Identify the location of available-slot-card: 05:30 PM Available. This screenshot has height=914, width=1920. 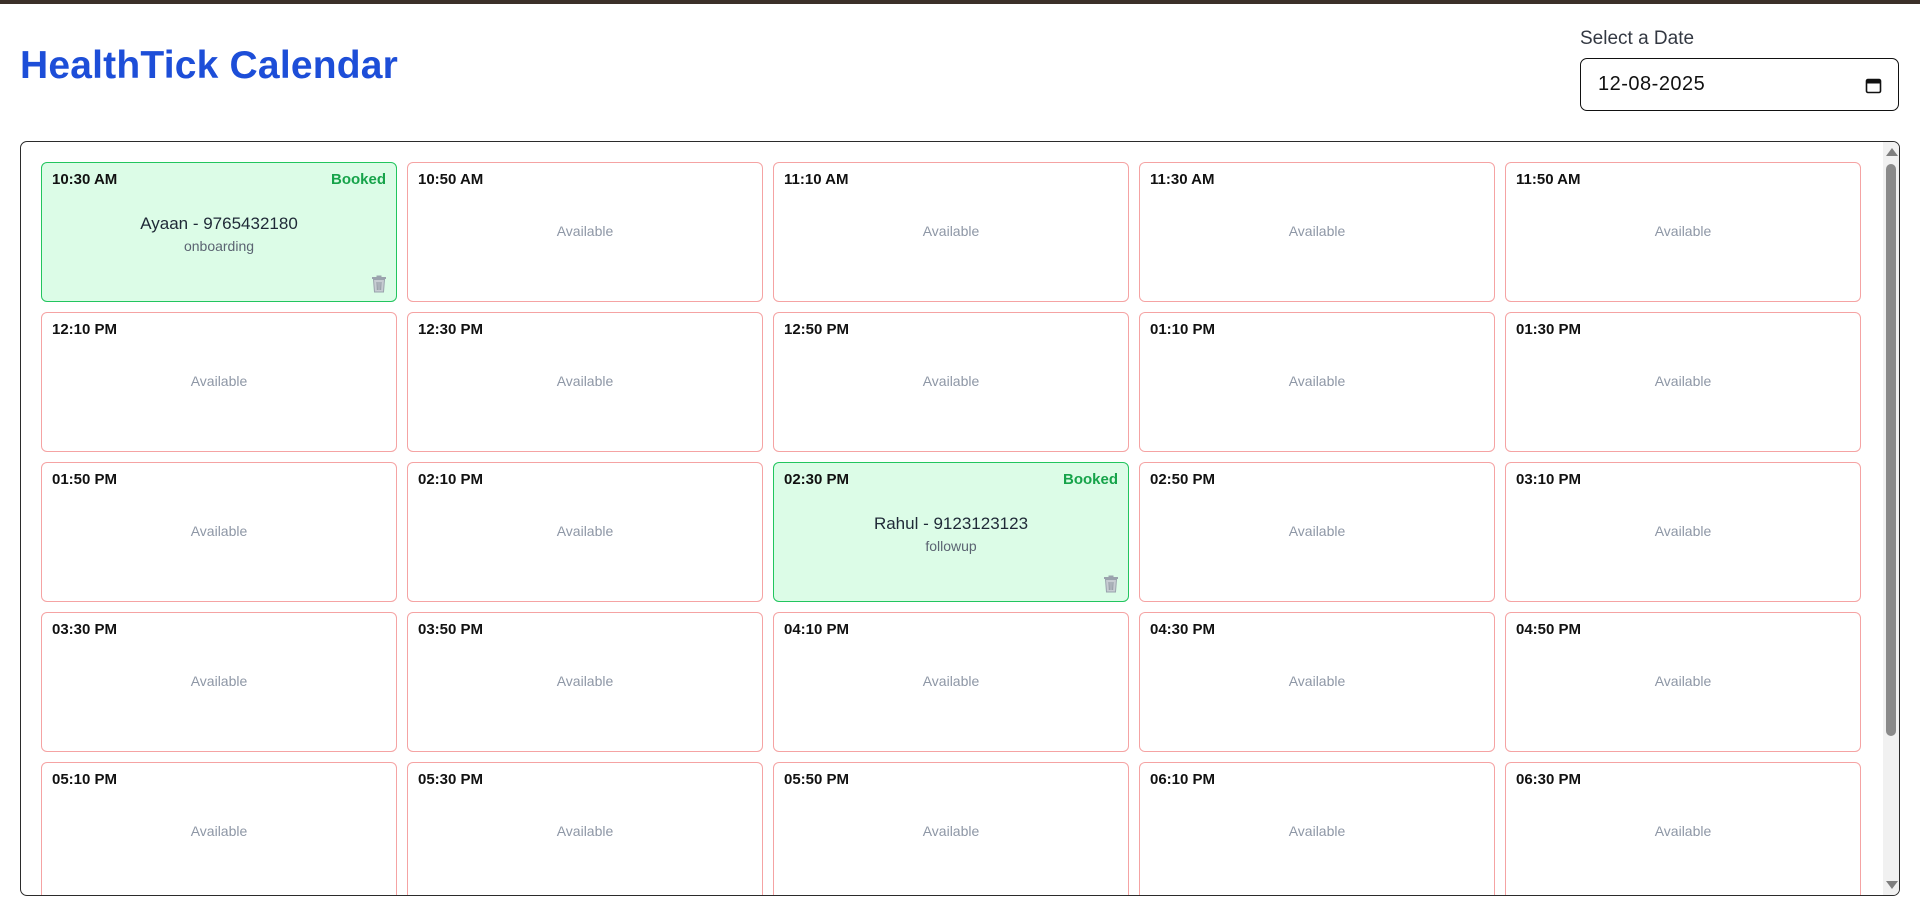
(585, 828).